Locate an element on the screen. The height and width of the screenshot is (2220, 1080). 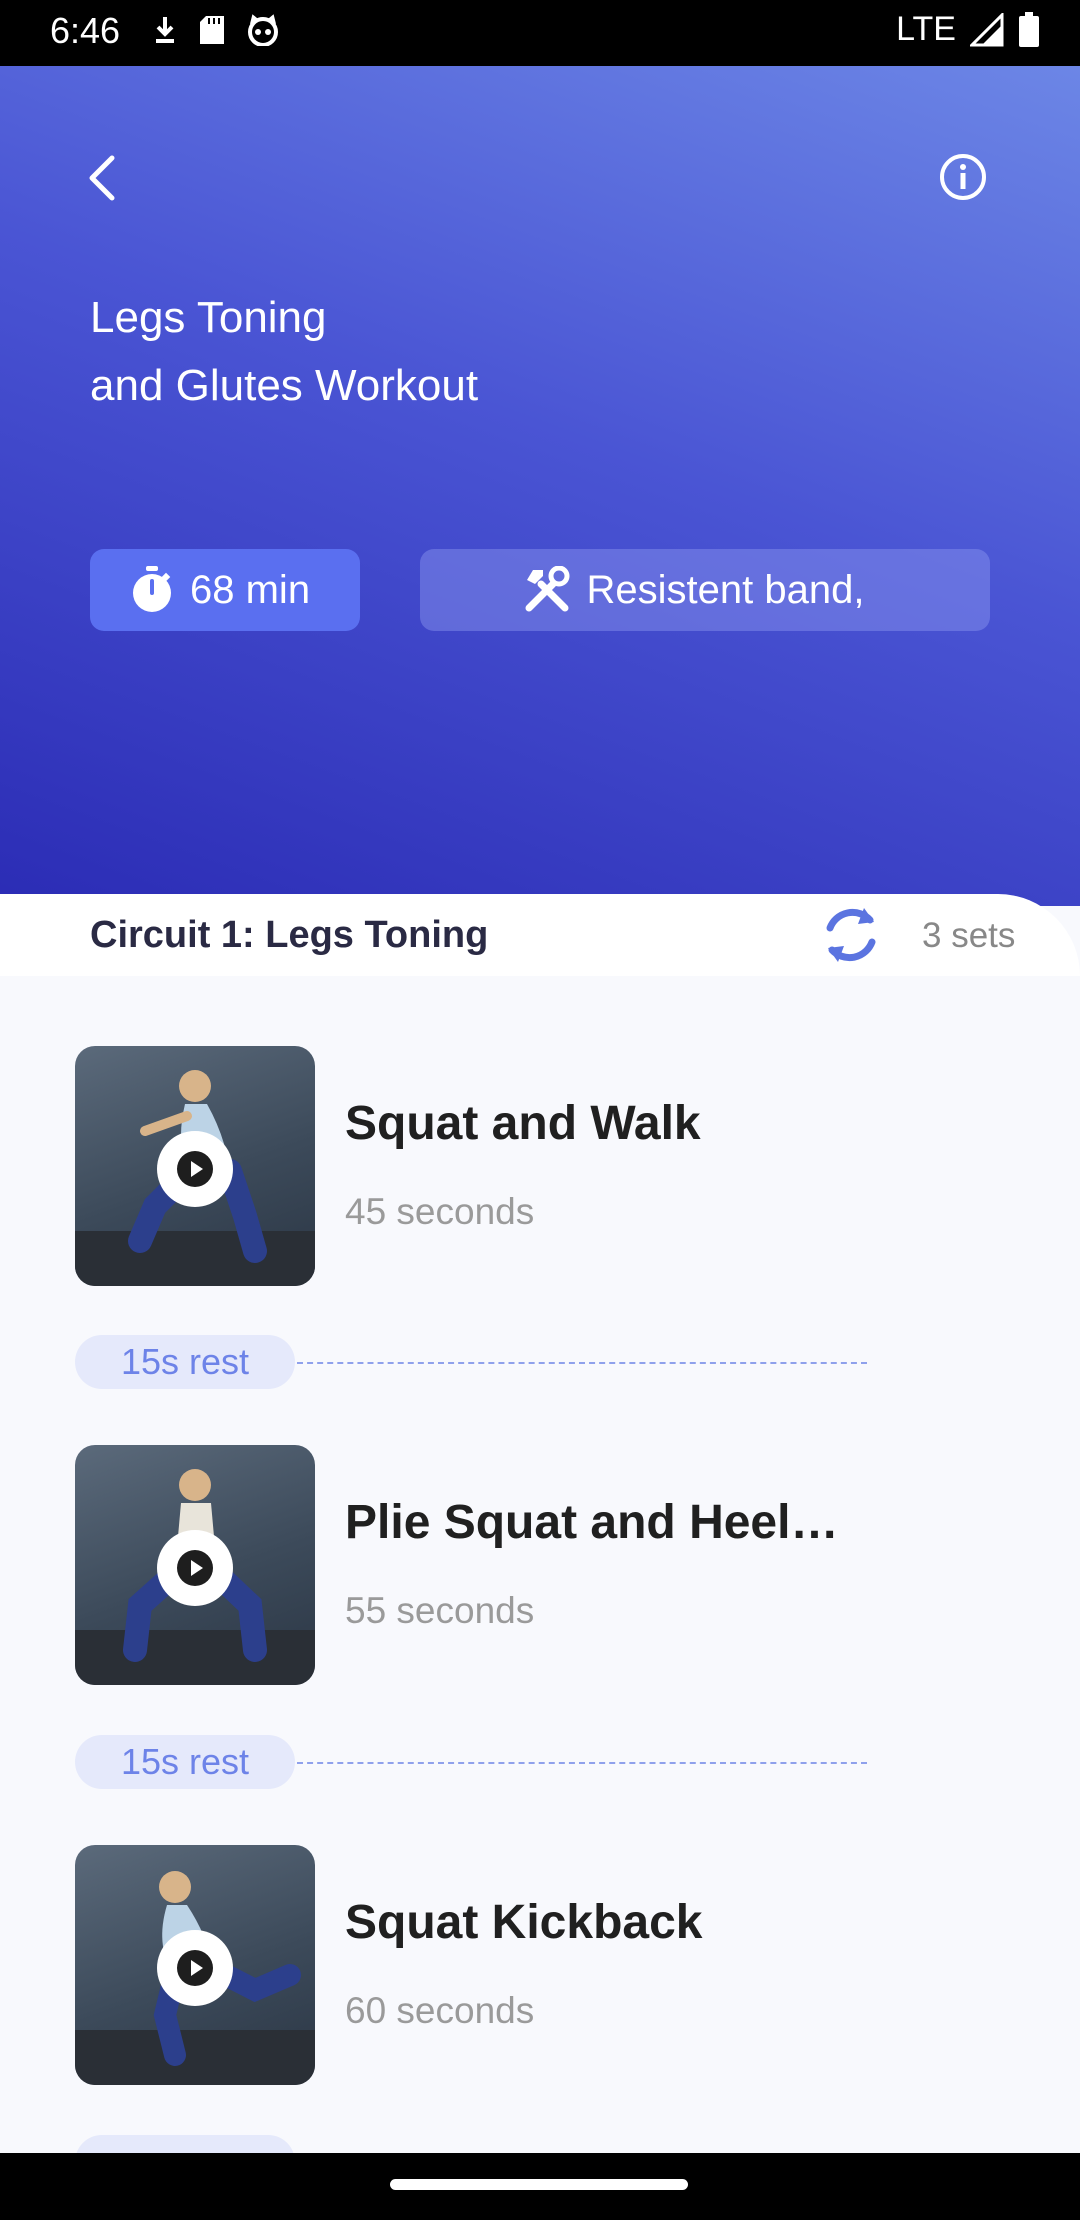
cat-face-icon is located at coordinates (263, 30).